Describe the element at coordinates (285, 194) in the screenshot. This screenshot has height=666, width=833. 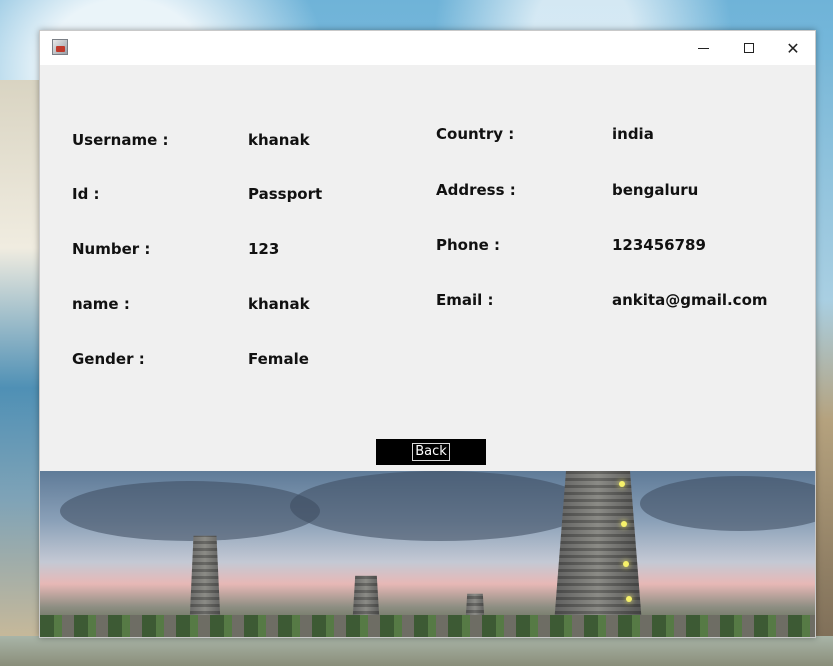
I see `id-value: Passport` at that location.